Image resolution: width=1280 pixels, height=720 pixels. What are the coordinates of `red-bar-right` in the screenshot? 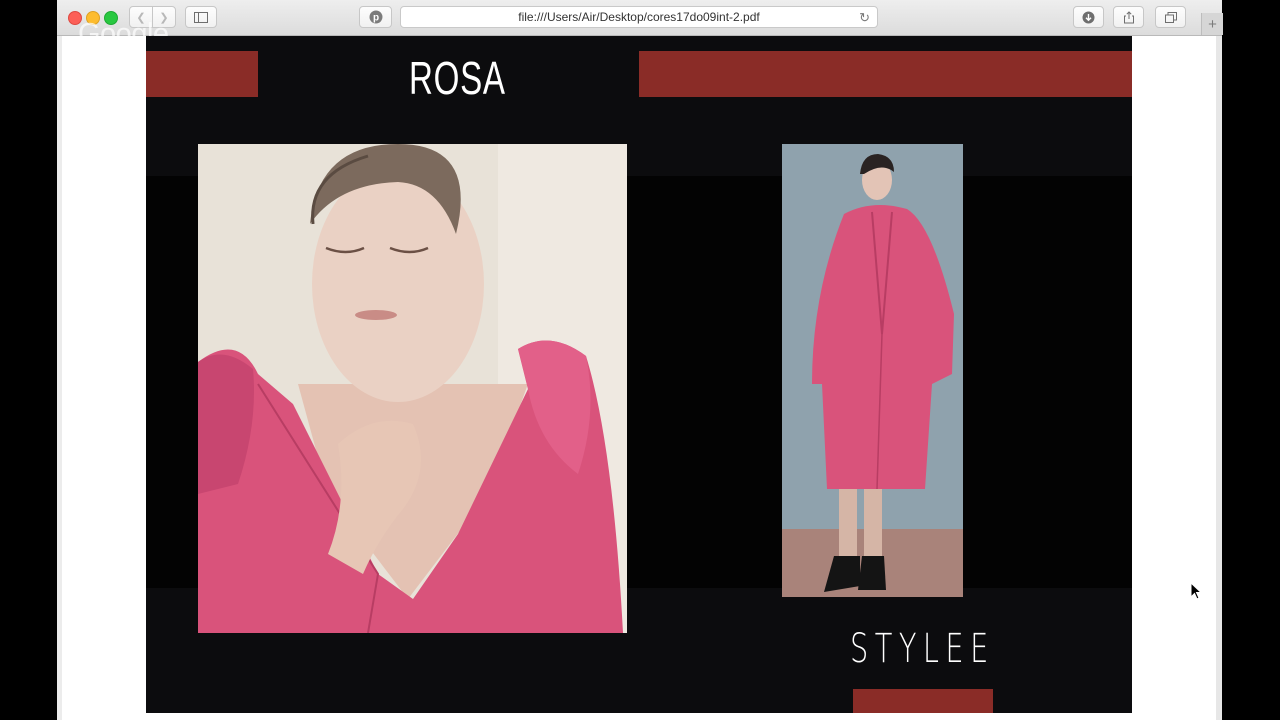 It's located at (885, 74).